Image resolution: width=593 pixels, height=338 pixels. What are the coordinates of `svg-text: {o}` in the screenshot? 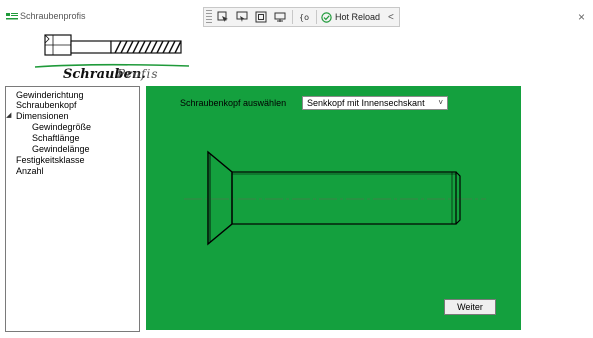 It's located at (304, 17).